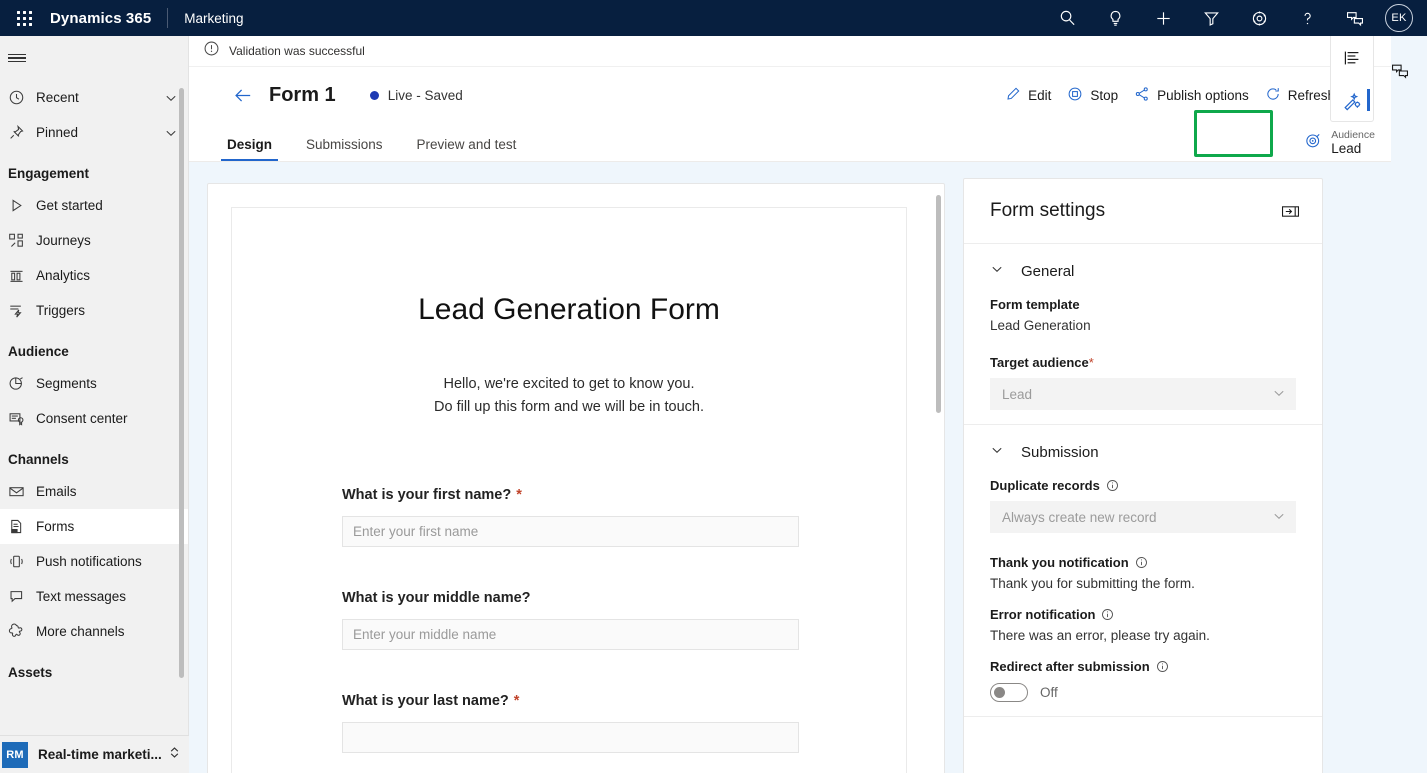 This screenshot has width=1427, height=773. What do you see at coordinates (22, 97) in the screenshot?
I see `clock-icon` at bounding box center [22, 97].